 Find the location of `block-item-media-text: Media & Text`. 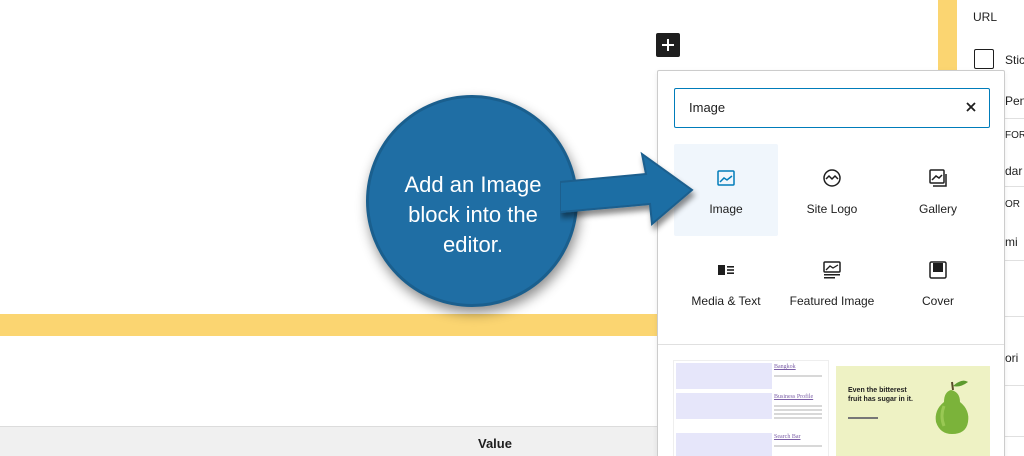

block-item-media-text: Media & Text is located at coordinates (726, 282).